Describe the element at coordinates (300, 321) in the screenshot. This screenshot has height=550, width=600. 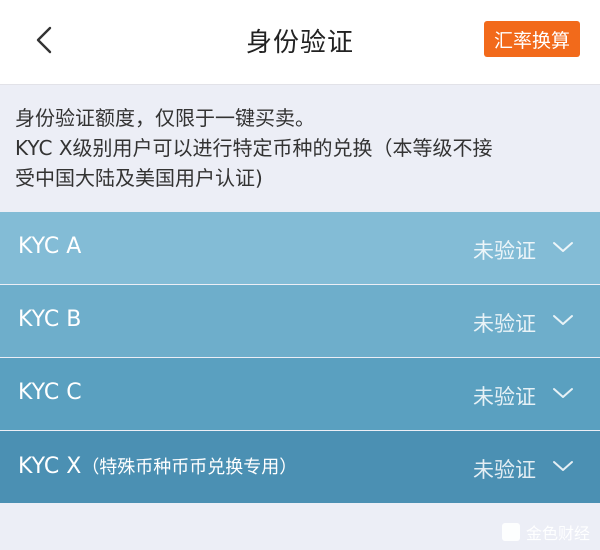
I see `kyc-row-b: KYC B 未验证` at that location.